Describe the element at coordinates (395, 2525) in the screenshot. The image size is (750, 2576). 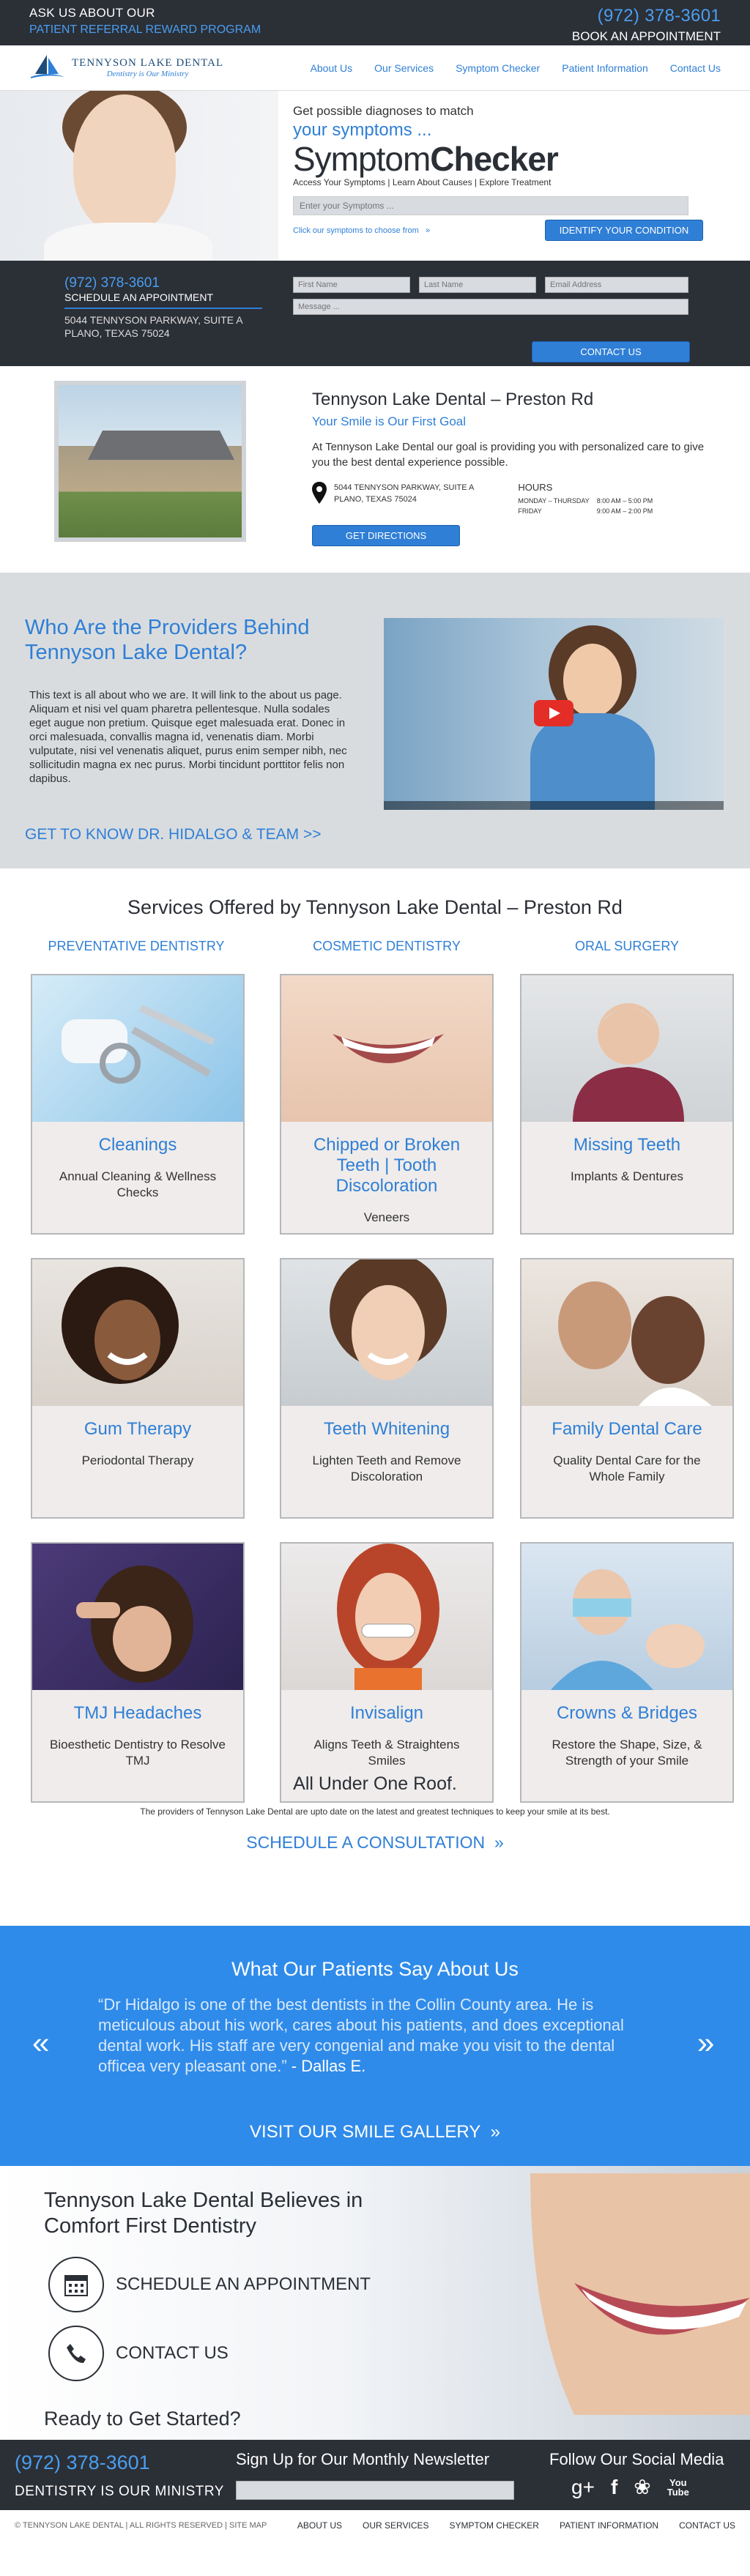
I see `footer-link-services: OUR SERVICES` at that location.